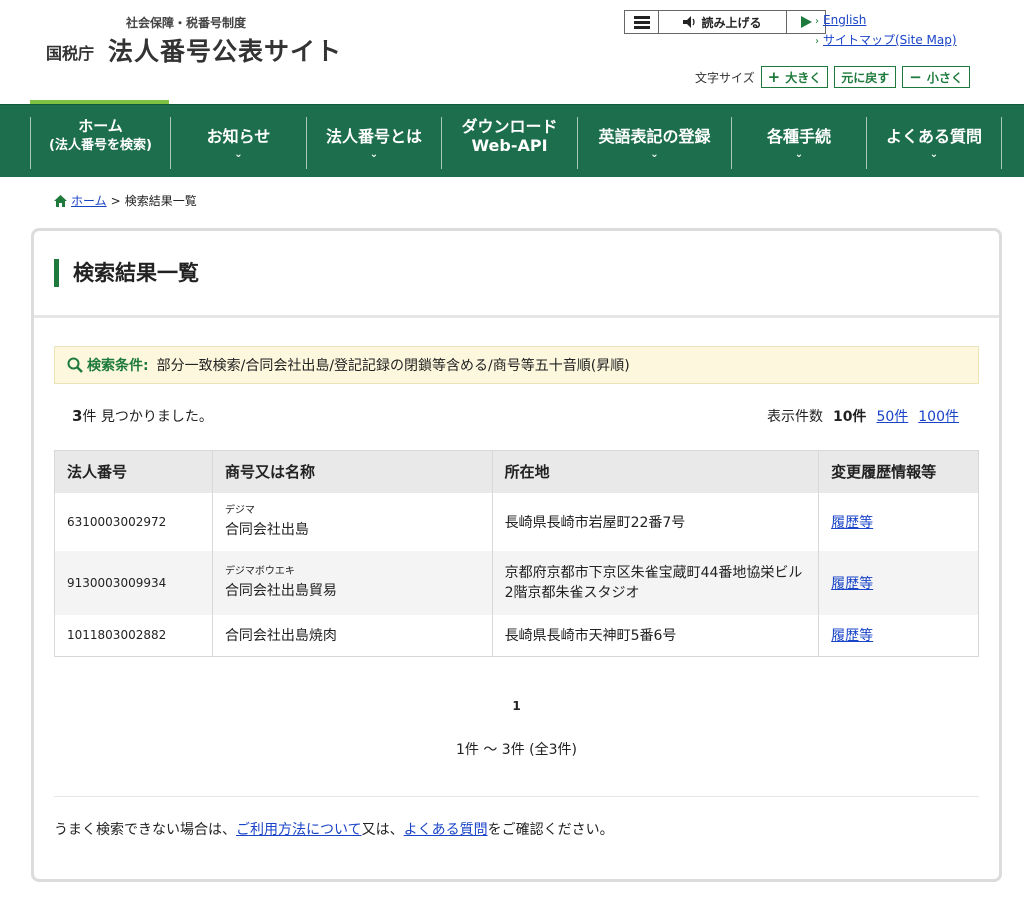 The height and width of the screenshot is (907, 1024). I want to click on breadcrumb: ホーム > 検索結果一覧, so click(125, 200).